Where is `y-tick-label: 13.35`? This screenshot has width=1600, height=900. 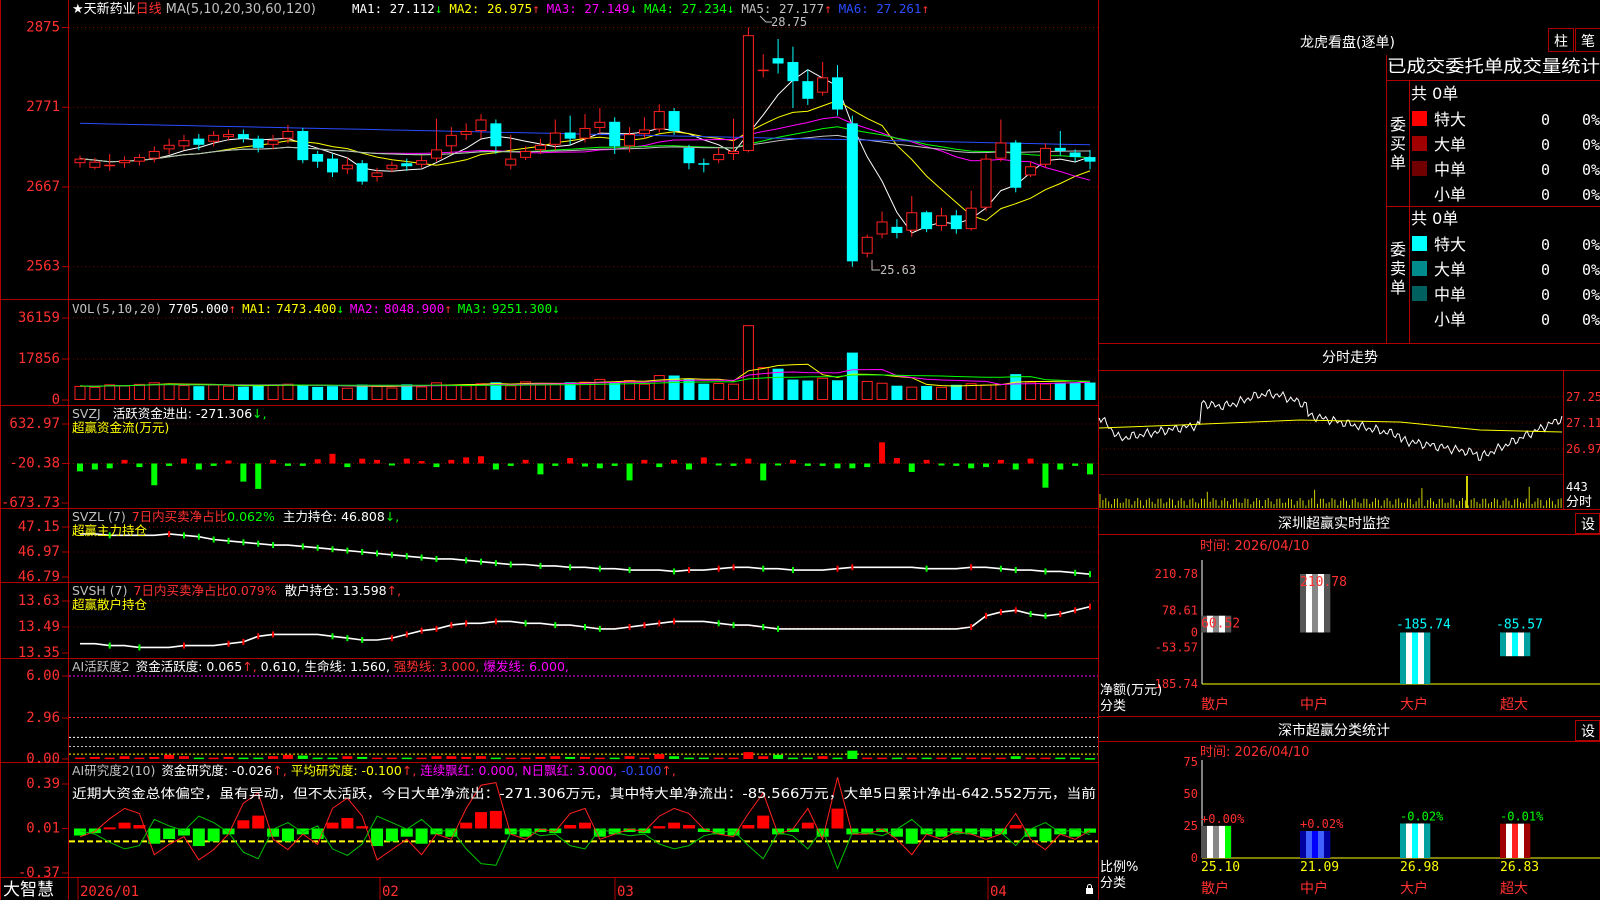 y-tick-label: 13.35 is located at coordinates (39, 653).